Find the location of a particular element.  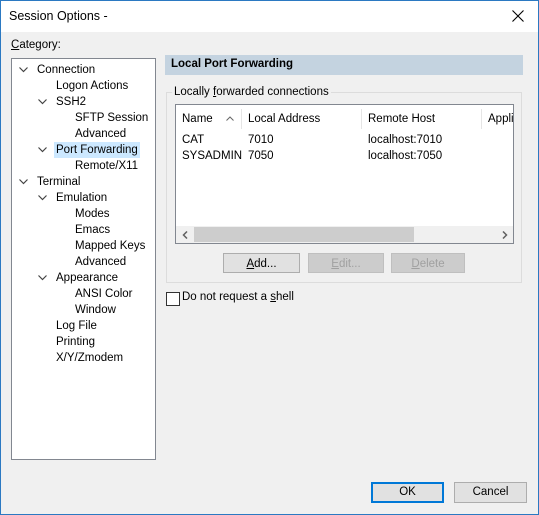

column-header-name: Name is located at coordinates (209, 119).